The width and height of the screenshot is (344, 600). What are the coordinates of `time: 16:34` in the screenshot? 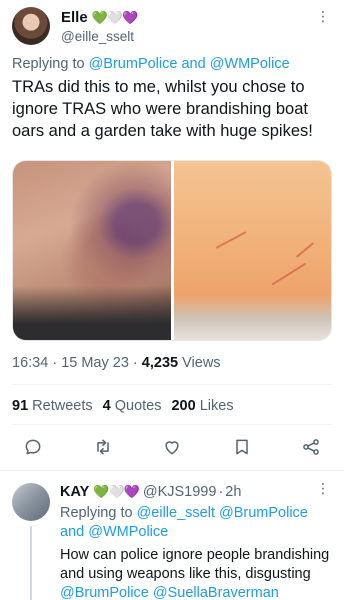 It's located at (30, 363).